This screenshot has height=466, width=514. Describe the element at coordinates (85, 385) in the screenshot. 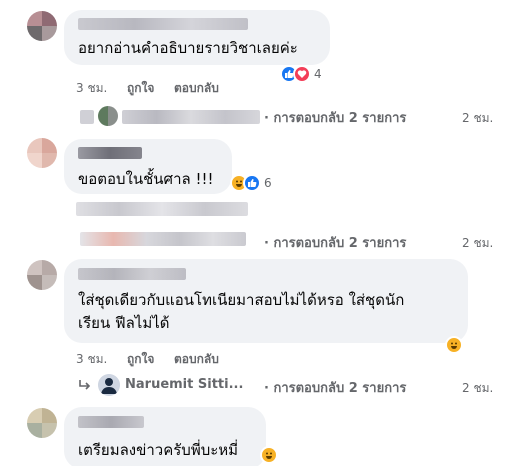

I see `reply-arrow-icon` at that location.